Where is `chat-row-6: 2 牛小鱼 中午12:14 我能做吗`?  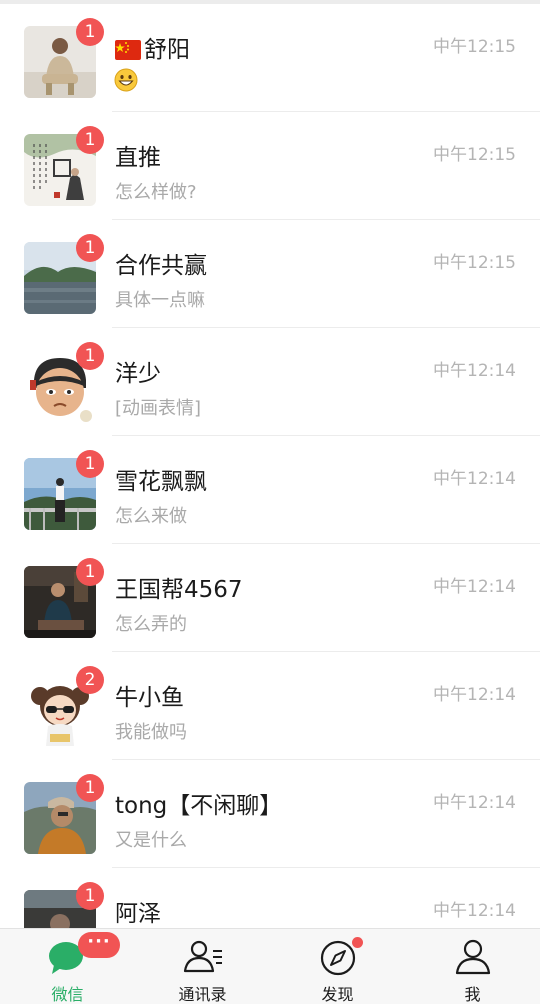 chat-row-6: 2 牛小鱼 中午12:14 我能做吗 is located at coordinates (270, 706).